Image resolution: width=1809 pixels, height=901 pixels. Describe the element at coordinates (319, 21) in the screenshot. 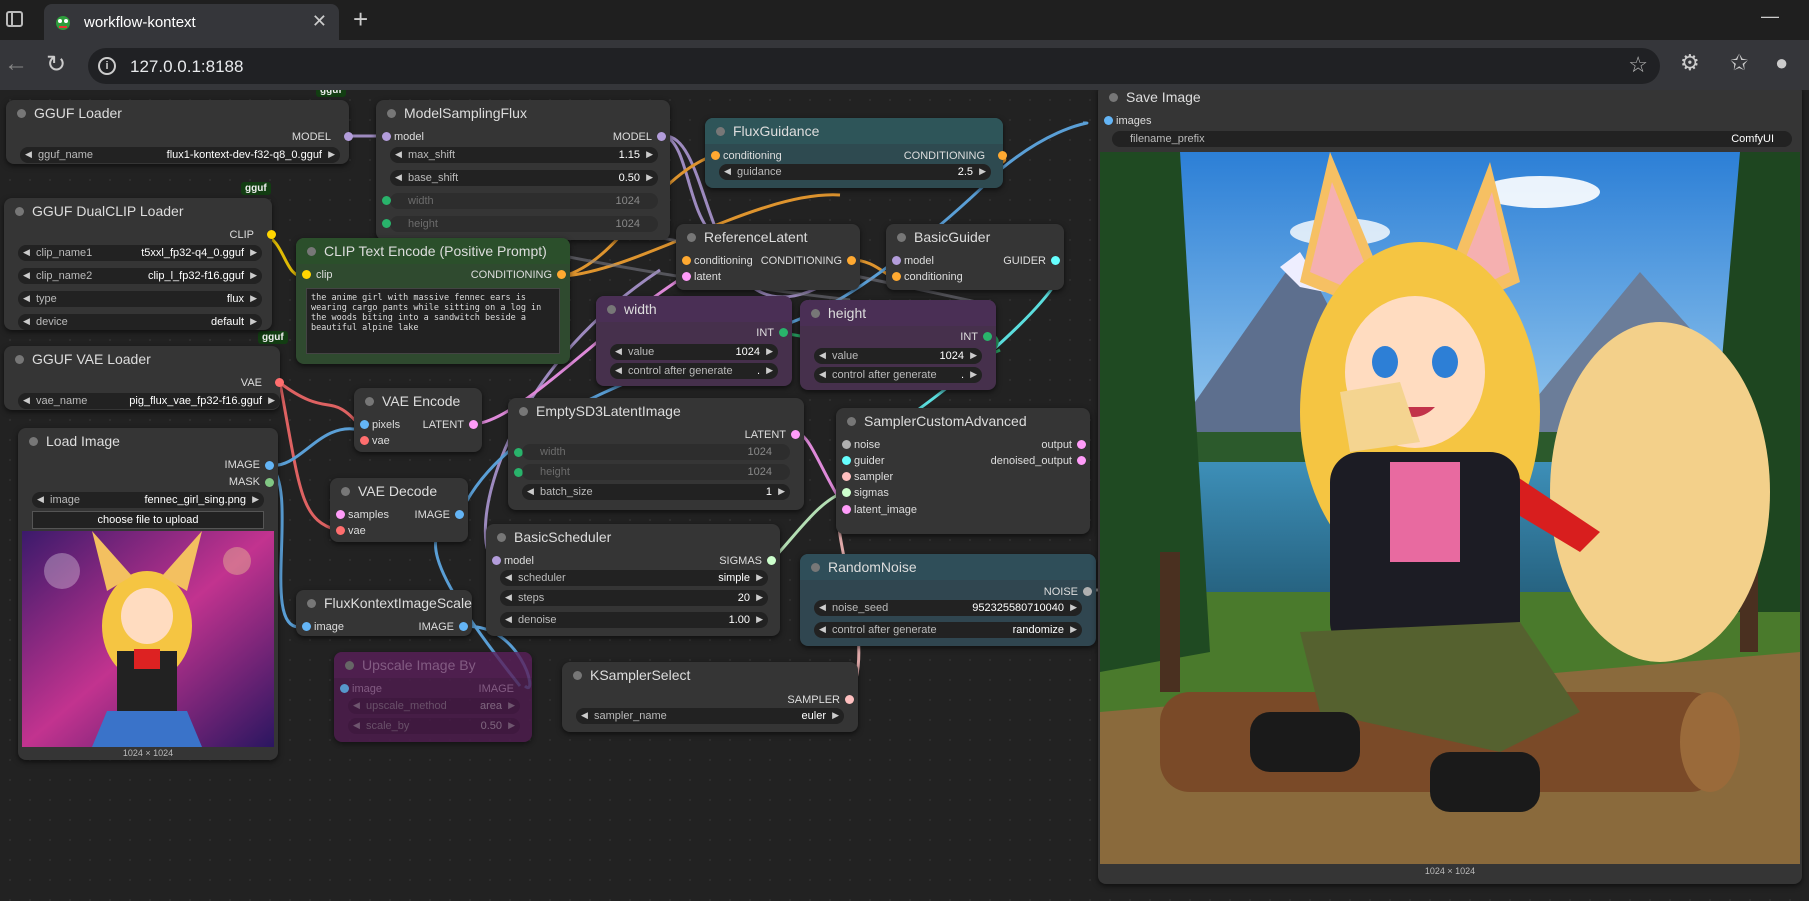

I see `close-tab-icon: ✕` at that location.